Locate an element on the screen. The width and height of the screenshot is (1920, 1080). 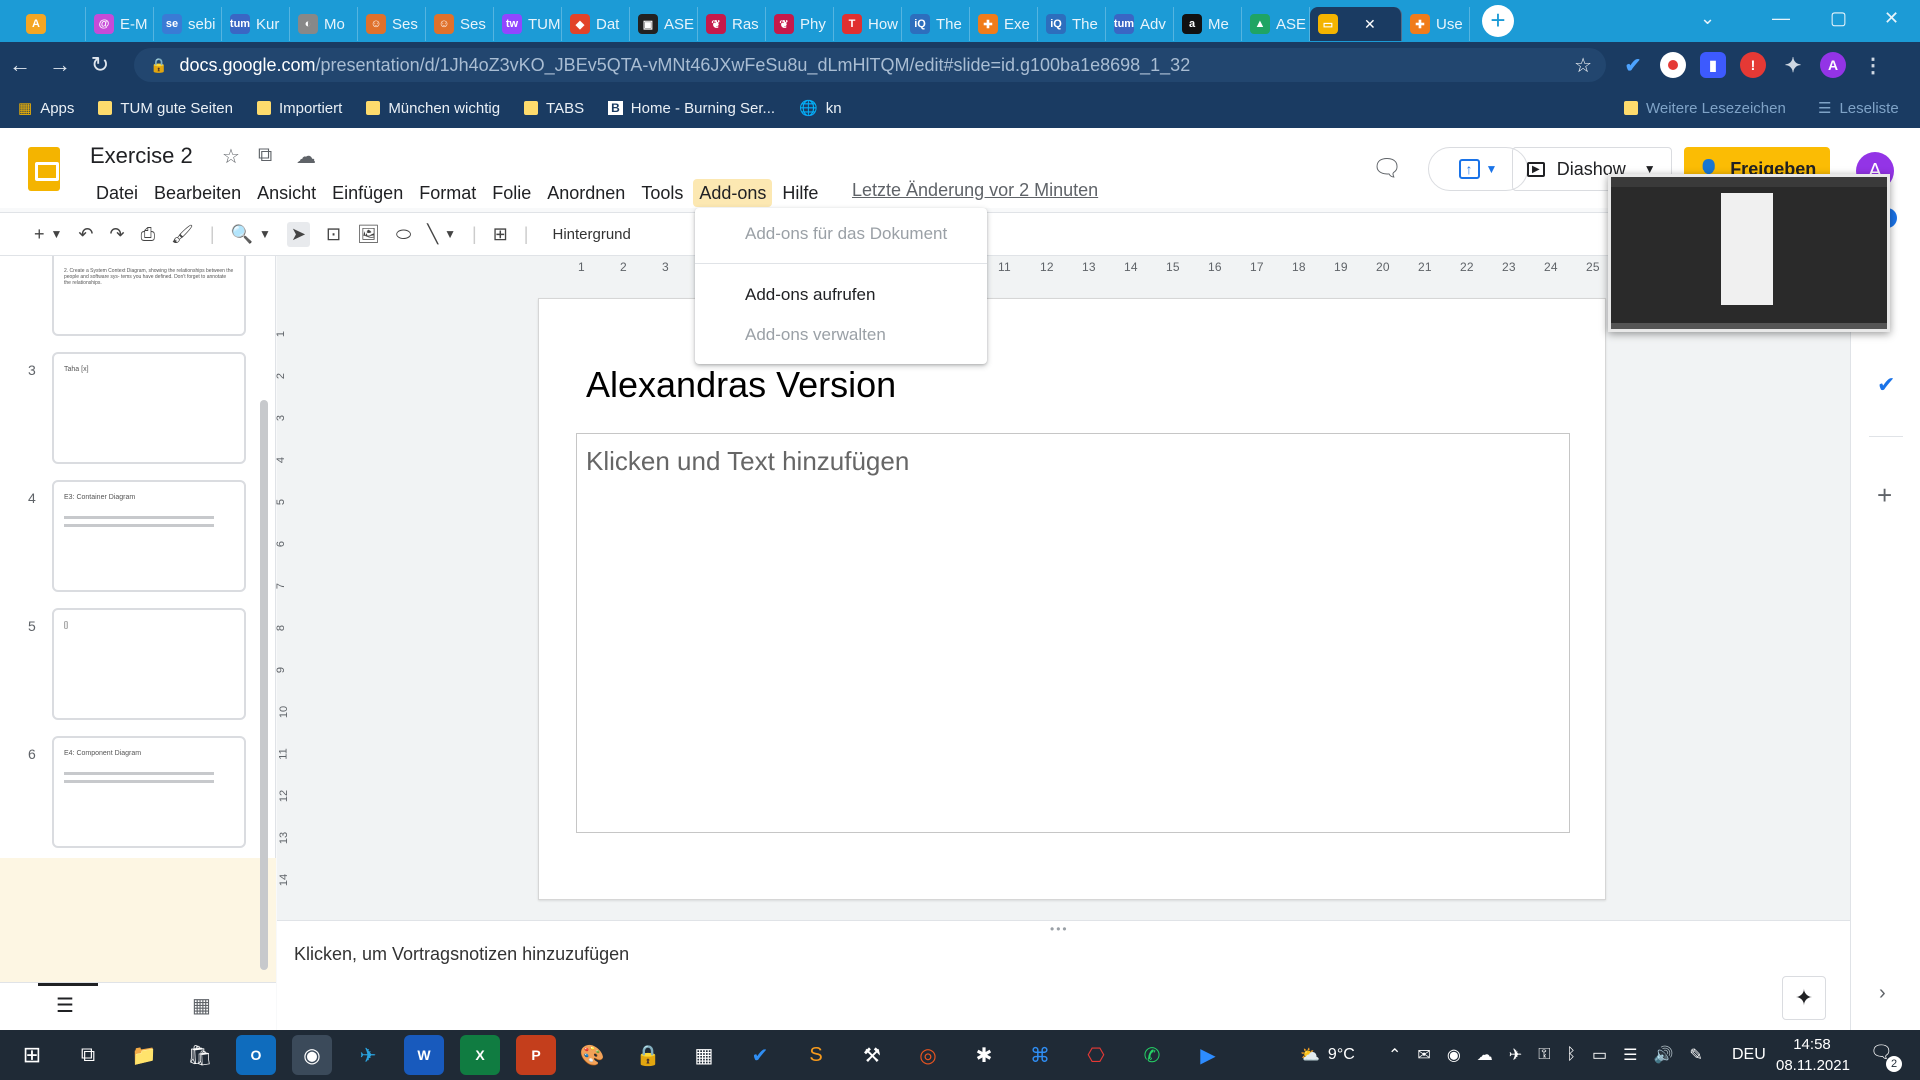
tray-vpn-icon: ⚿ is located at coordinates (1544, 1055).